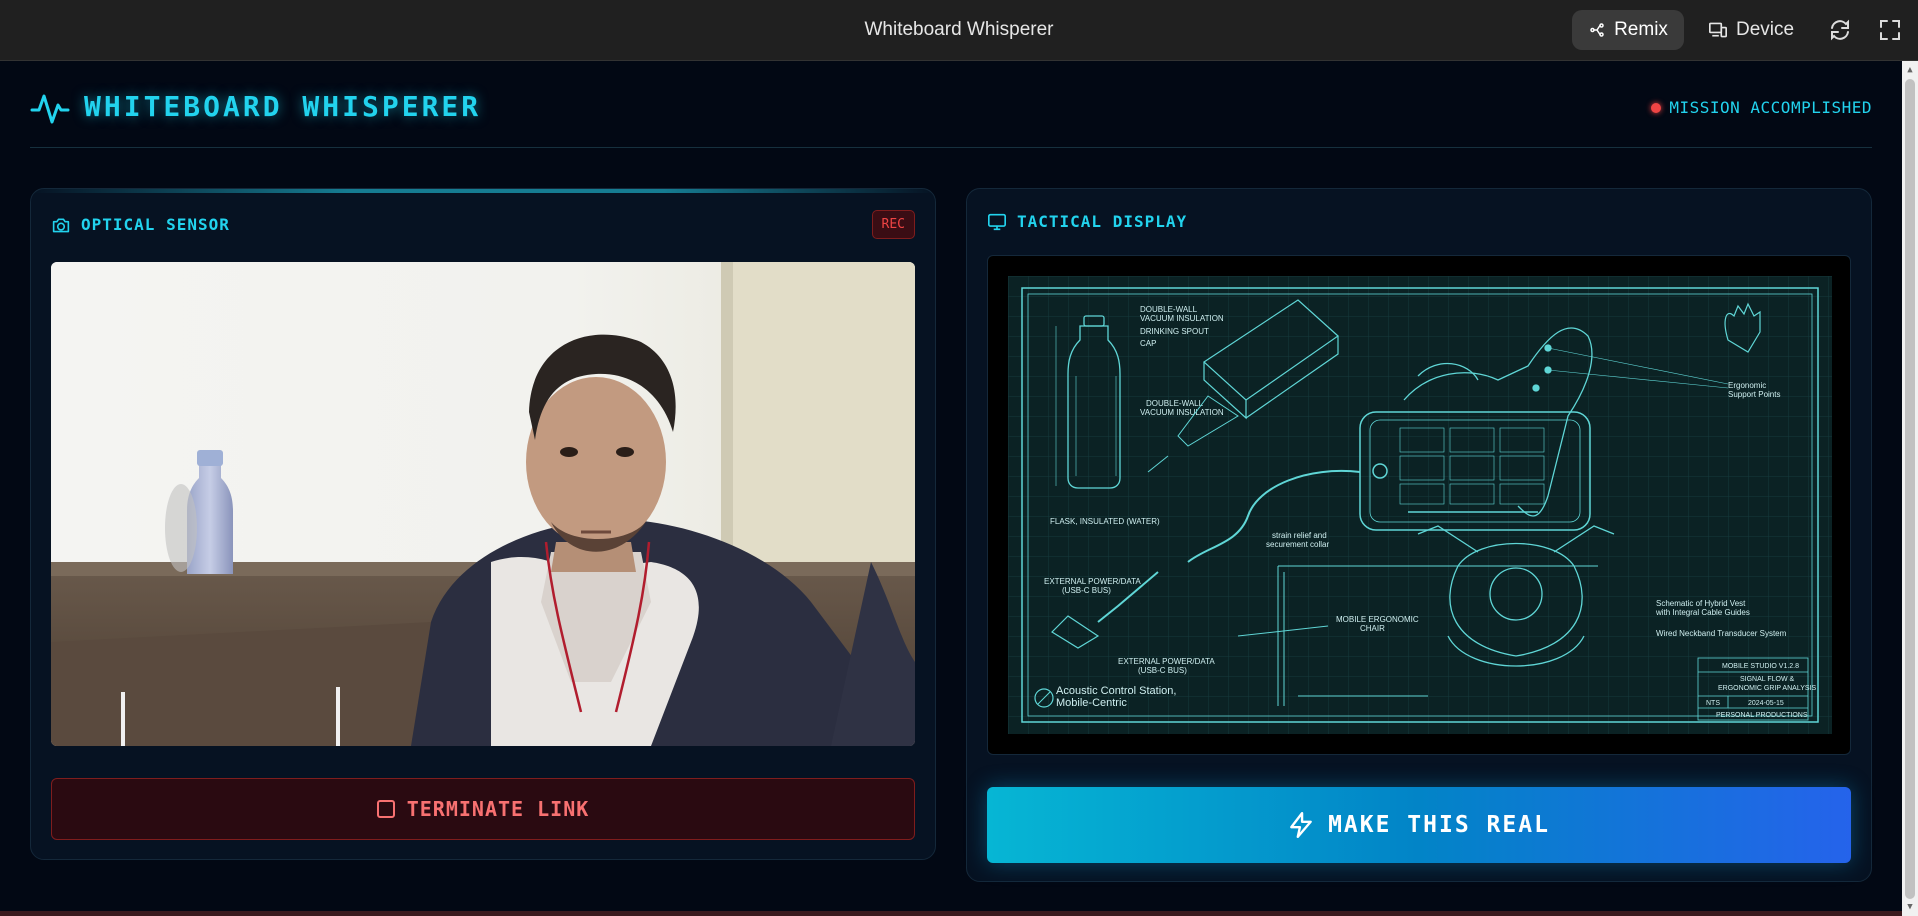  Describe the element at coordinates (61, 224) in the screenshot. I see `camera-icon` at that location.